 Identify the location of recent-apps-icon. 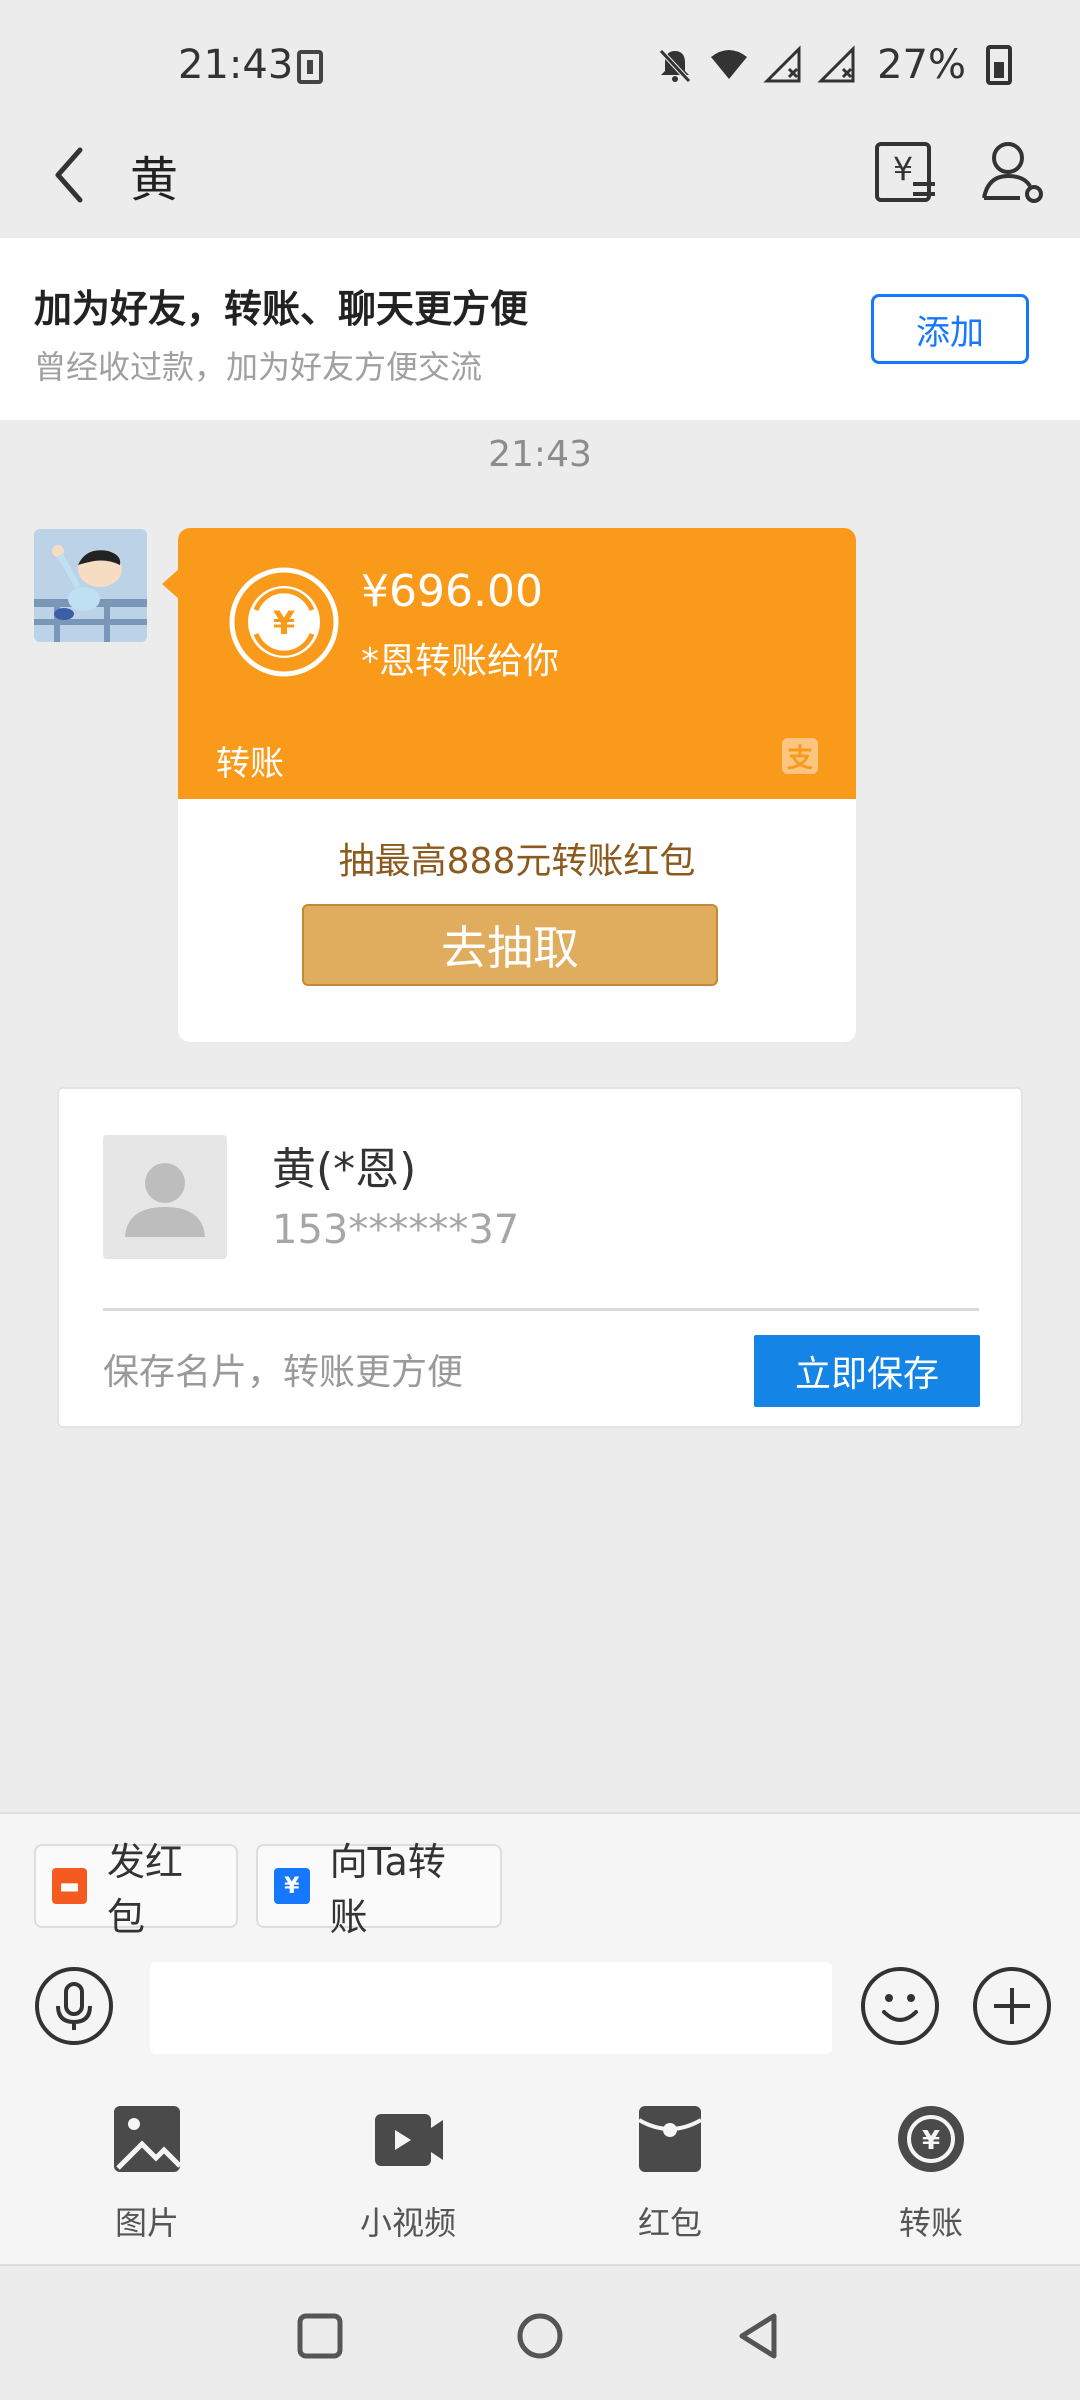
(320, 2336).